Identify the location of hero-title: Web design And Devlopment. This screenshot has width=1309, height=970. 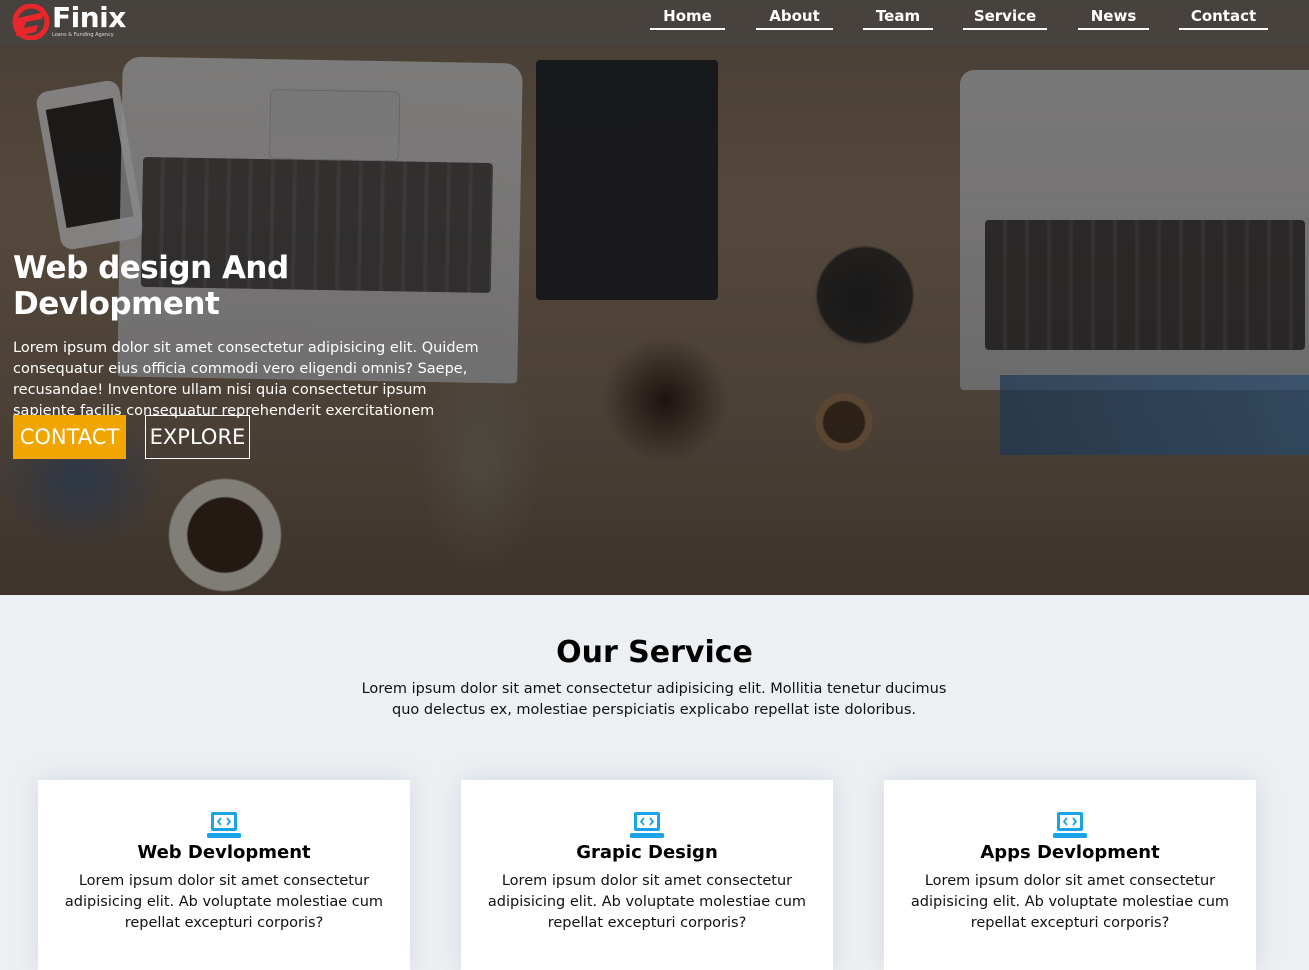
(151, 286).